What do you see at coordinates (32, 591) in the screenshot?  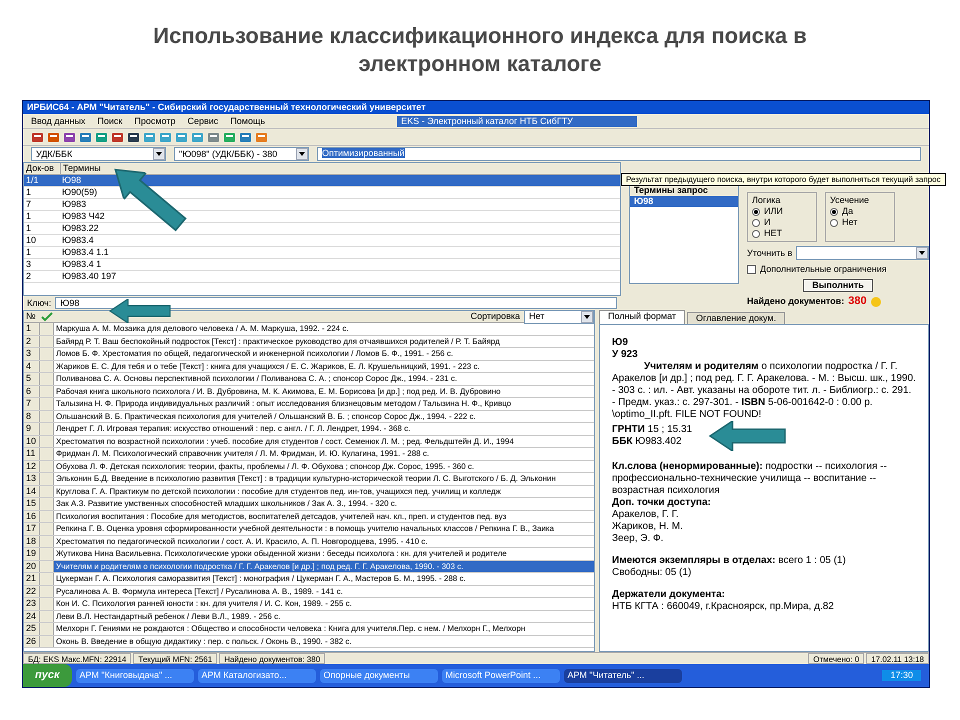 I see `row-number: 22` at bounding box center [32, 591].